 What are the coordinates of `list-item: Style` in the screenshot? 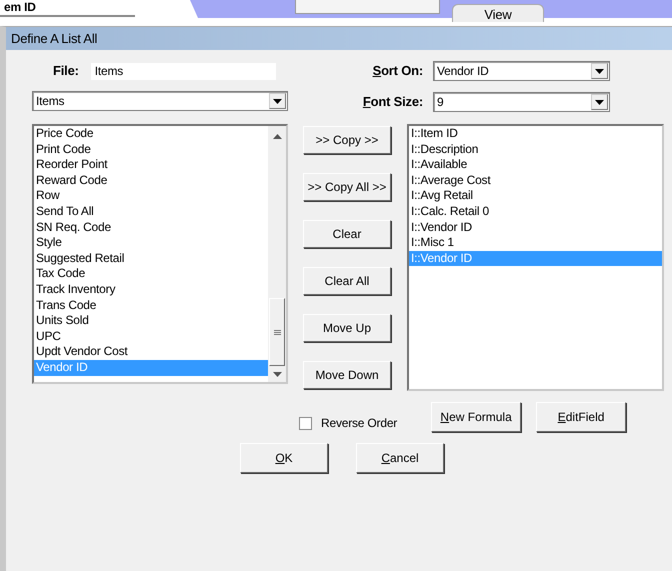 It's located at (151, 243).